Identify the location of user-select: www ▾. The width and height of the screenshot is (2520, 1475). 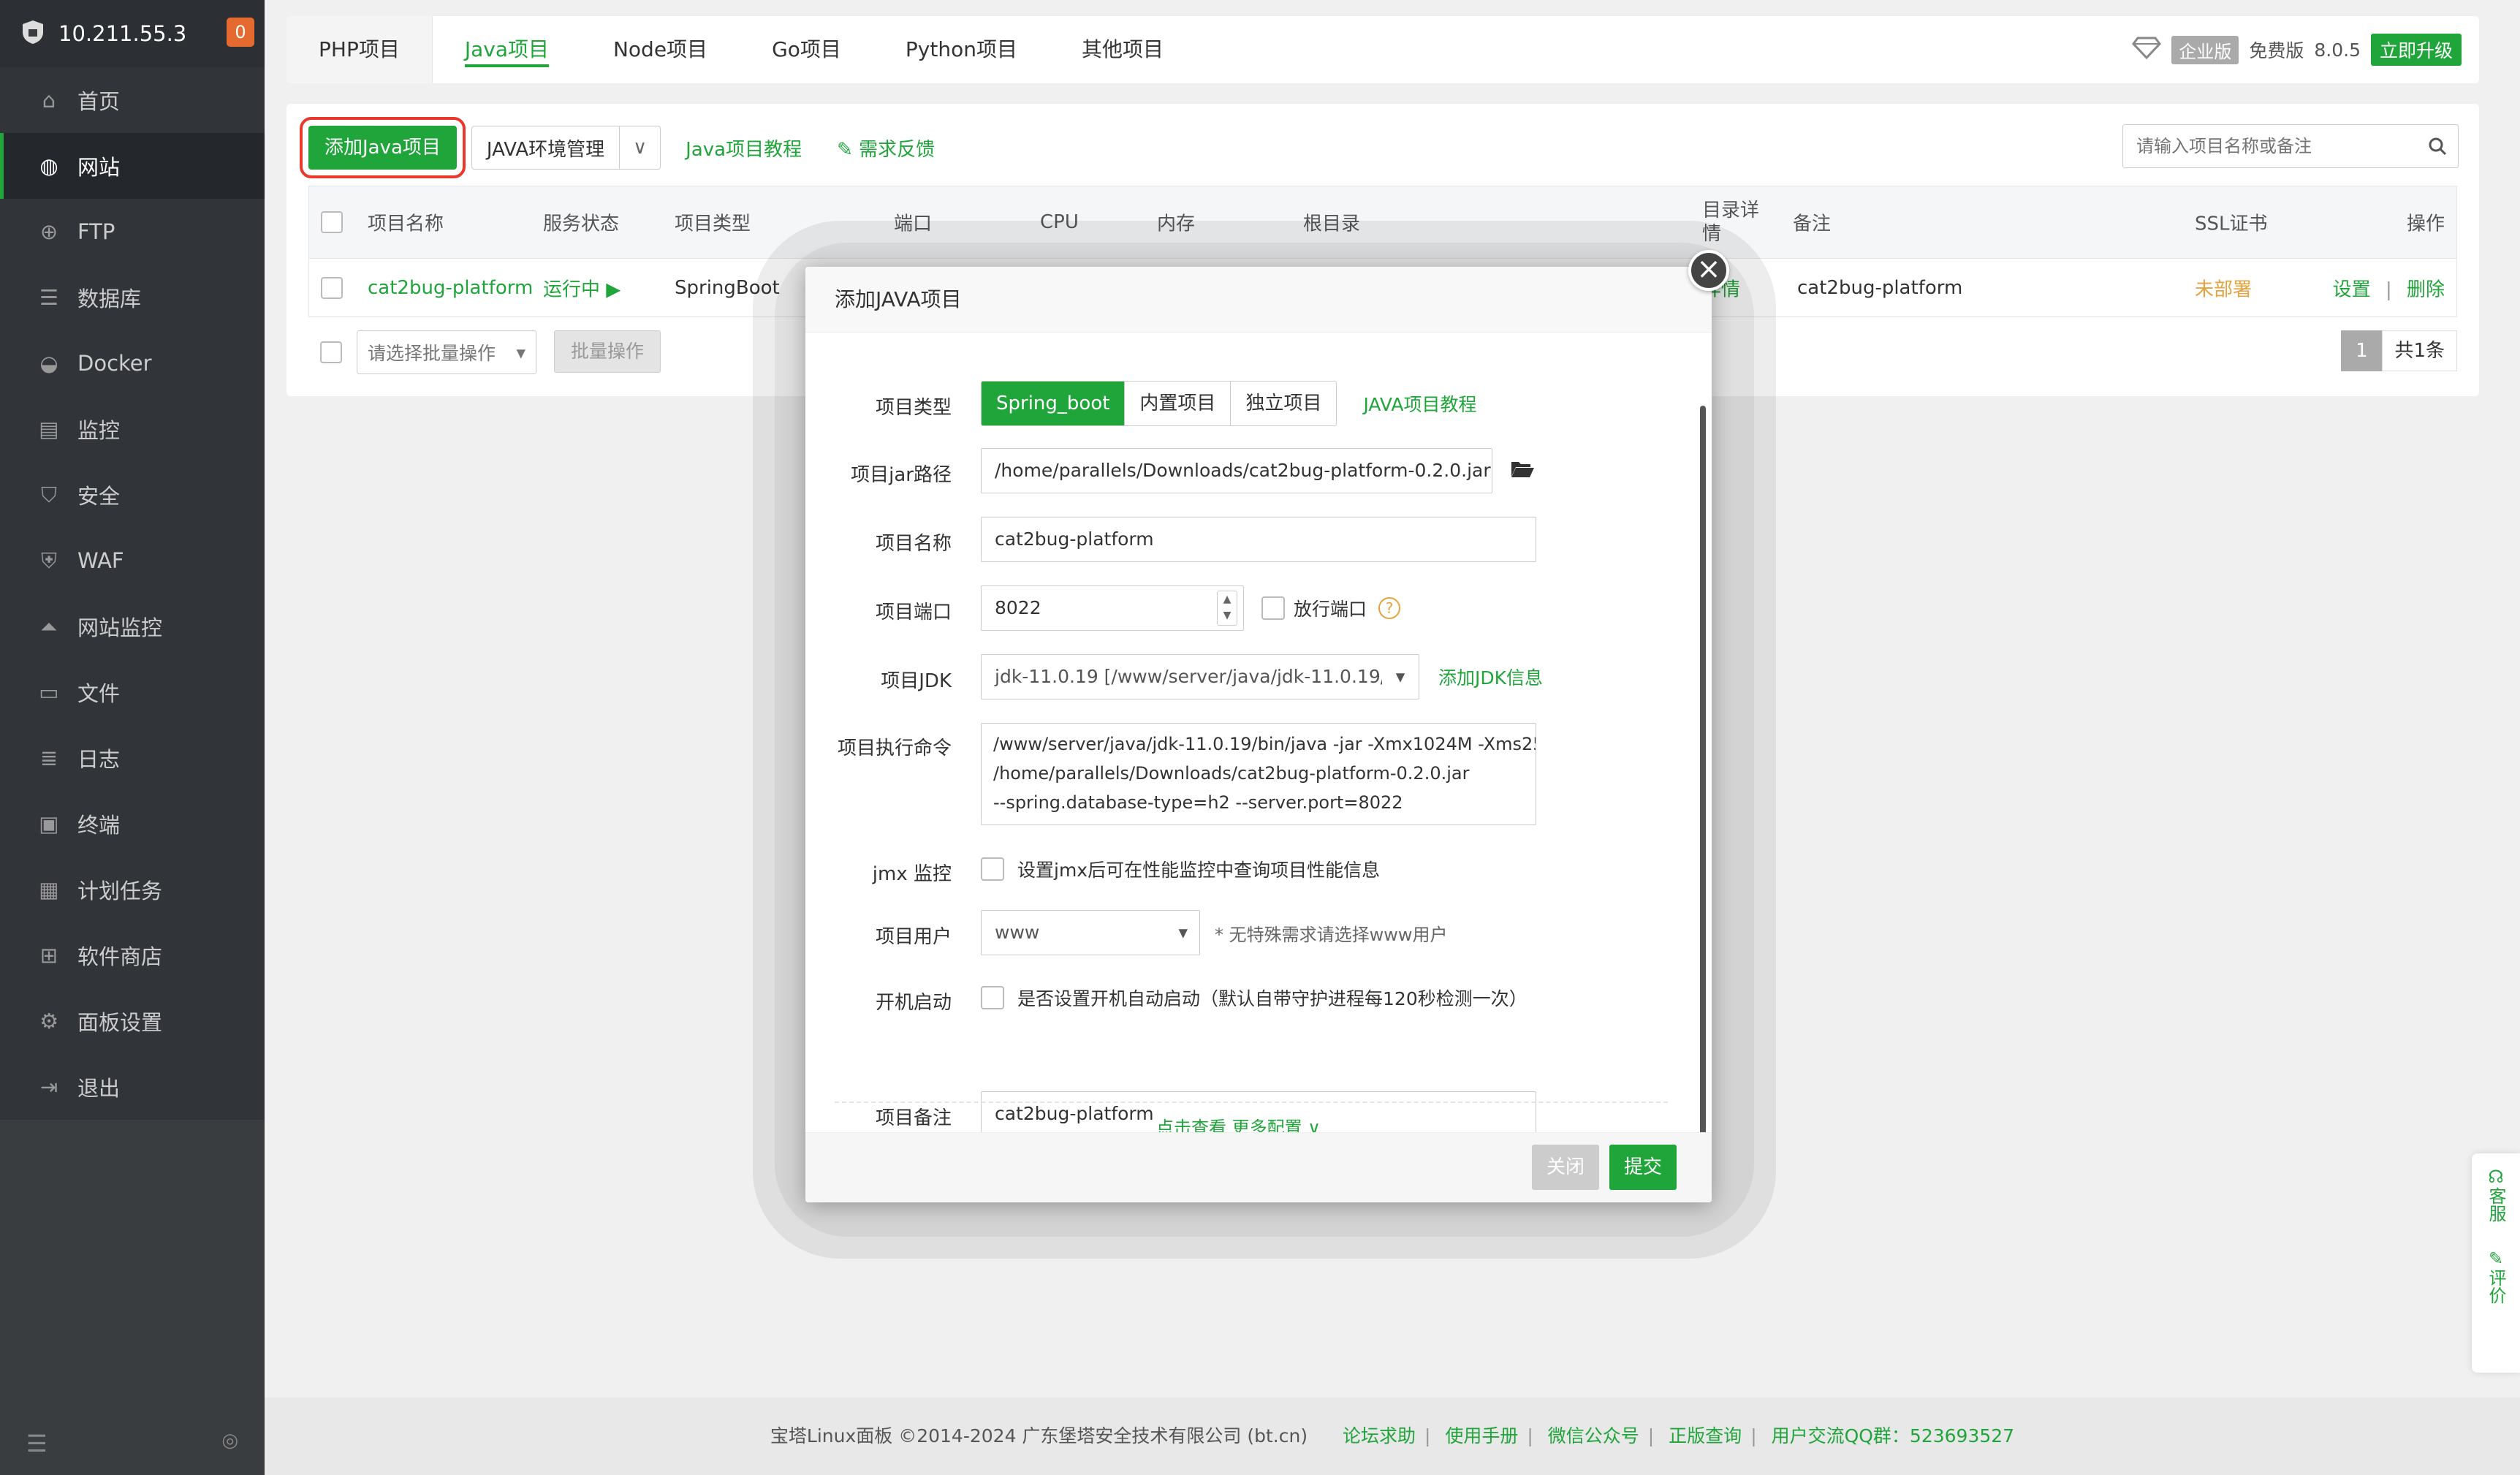
(1090, 932).